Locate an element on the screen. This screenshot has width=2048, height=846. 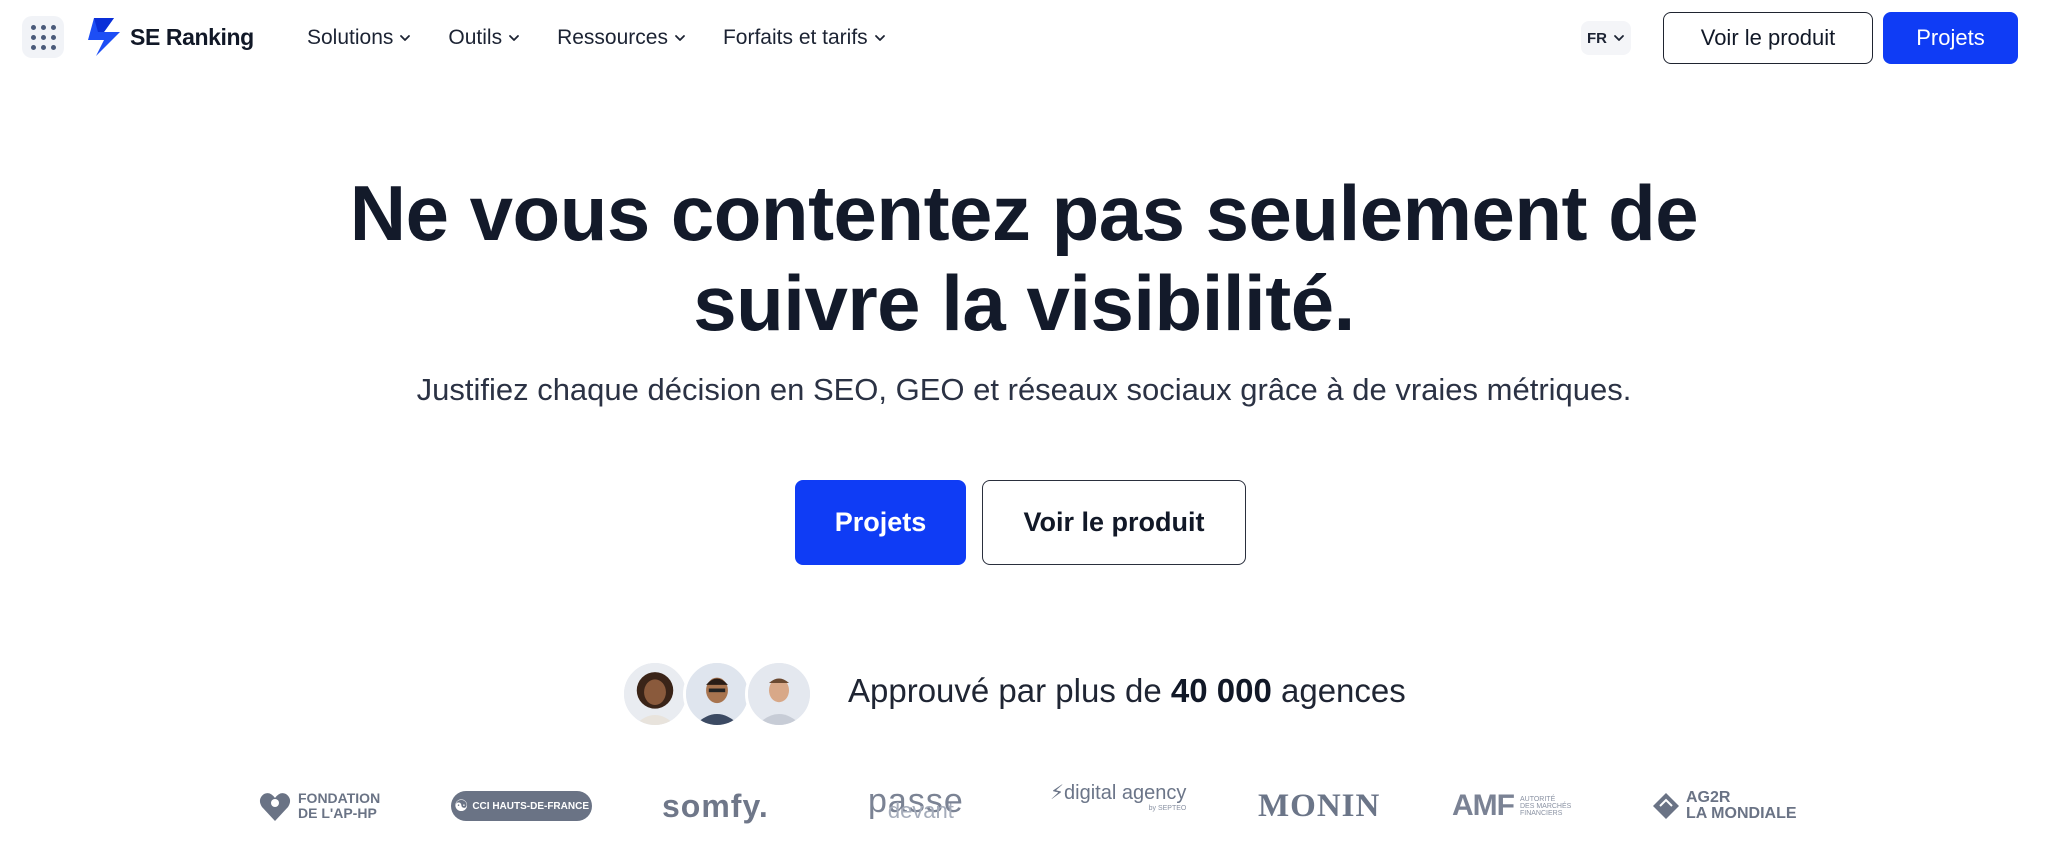
digital-agency-sub: by SEPTEO is located at coordinates (1167, 808).